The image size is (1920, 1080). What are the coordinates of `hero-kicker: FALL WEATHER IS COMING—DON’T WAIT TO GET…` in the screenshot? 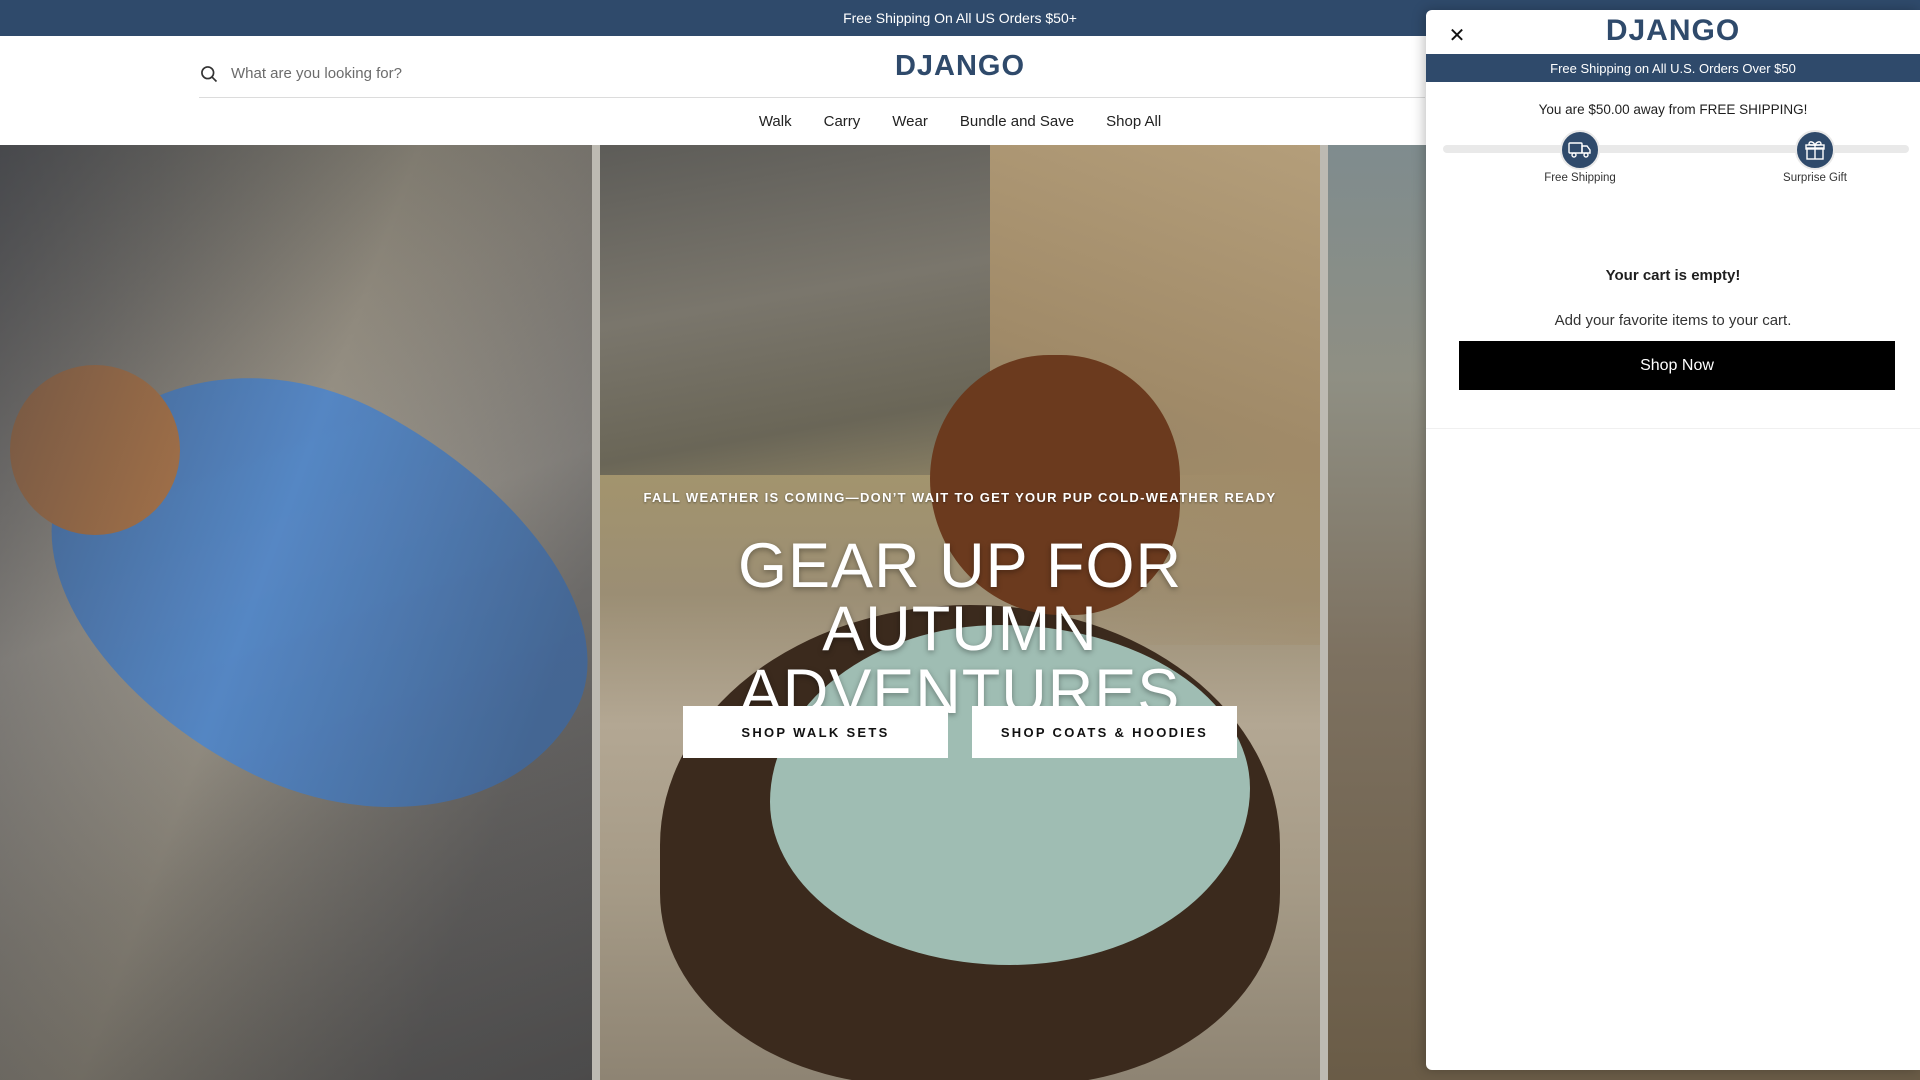 It's located at (960, 497).